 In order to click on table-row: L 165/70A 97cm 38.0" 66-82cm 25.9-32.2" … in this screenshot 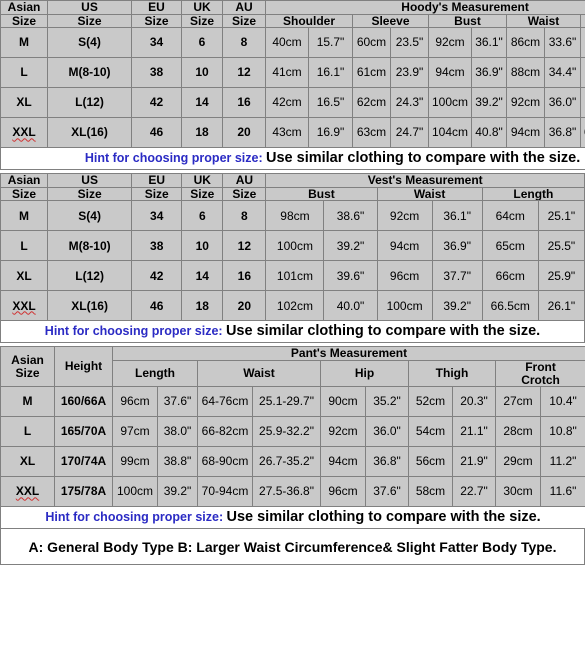, I will do `click(292, 432)`.